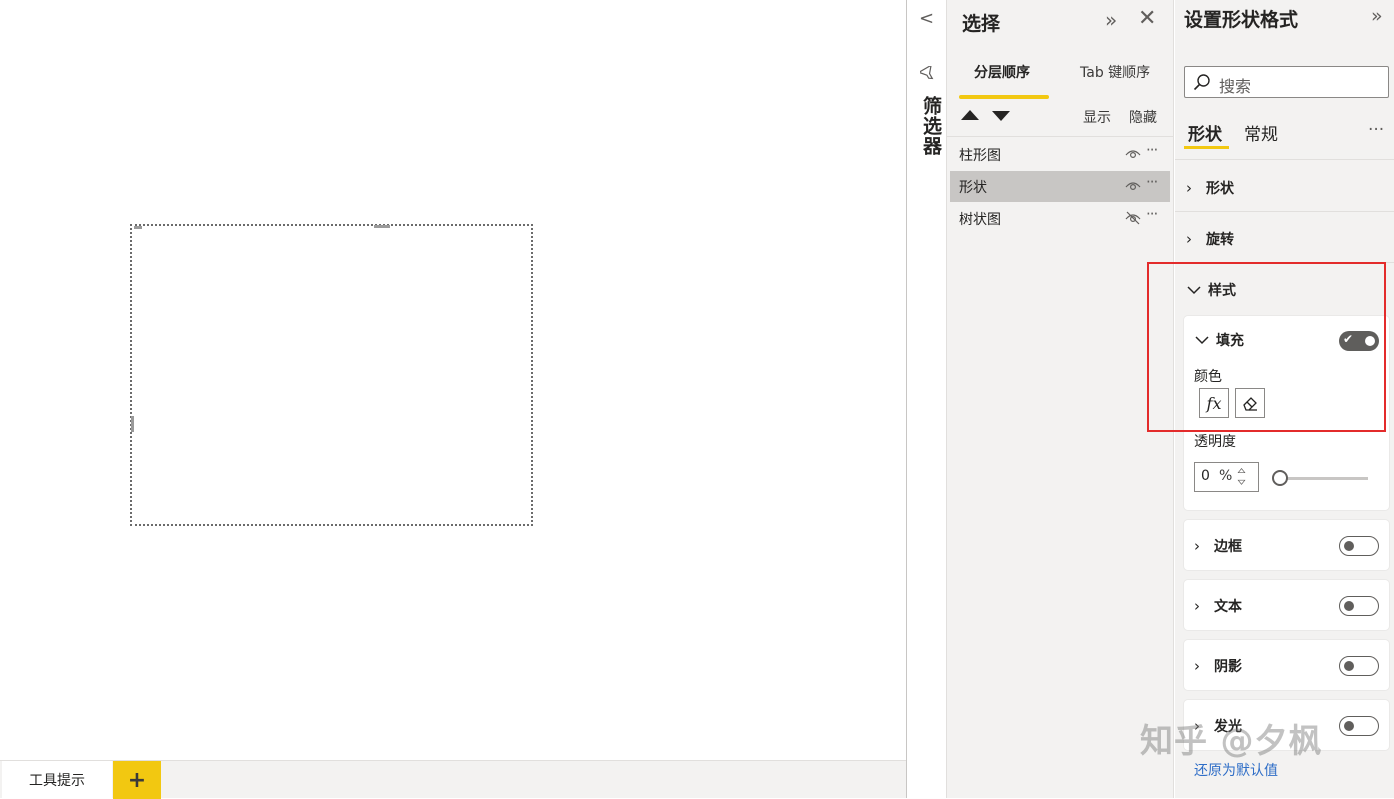  Describe the element at coordinates (1261, 132) in the screenshot. I see `tab-general: 常规` at that location.